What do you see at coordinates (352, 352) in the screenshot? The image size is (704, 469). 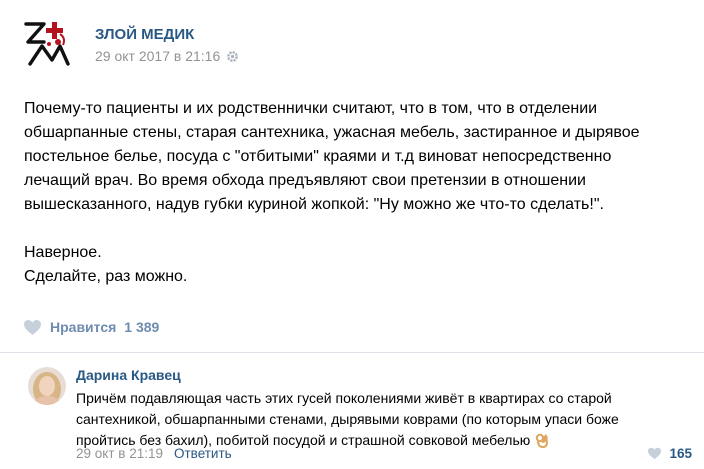 I see `divider` at bounding box center [352, 352].